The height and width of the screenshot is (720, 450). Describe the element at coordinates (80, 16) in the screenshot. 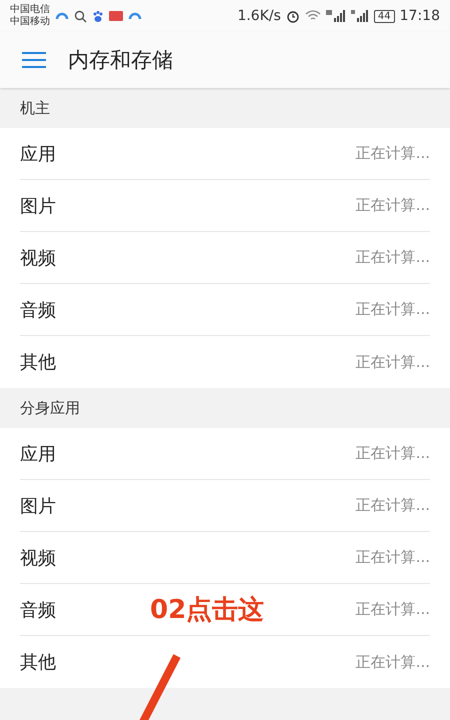

I see `search-icon` at that location.